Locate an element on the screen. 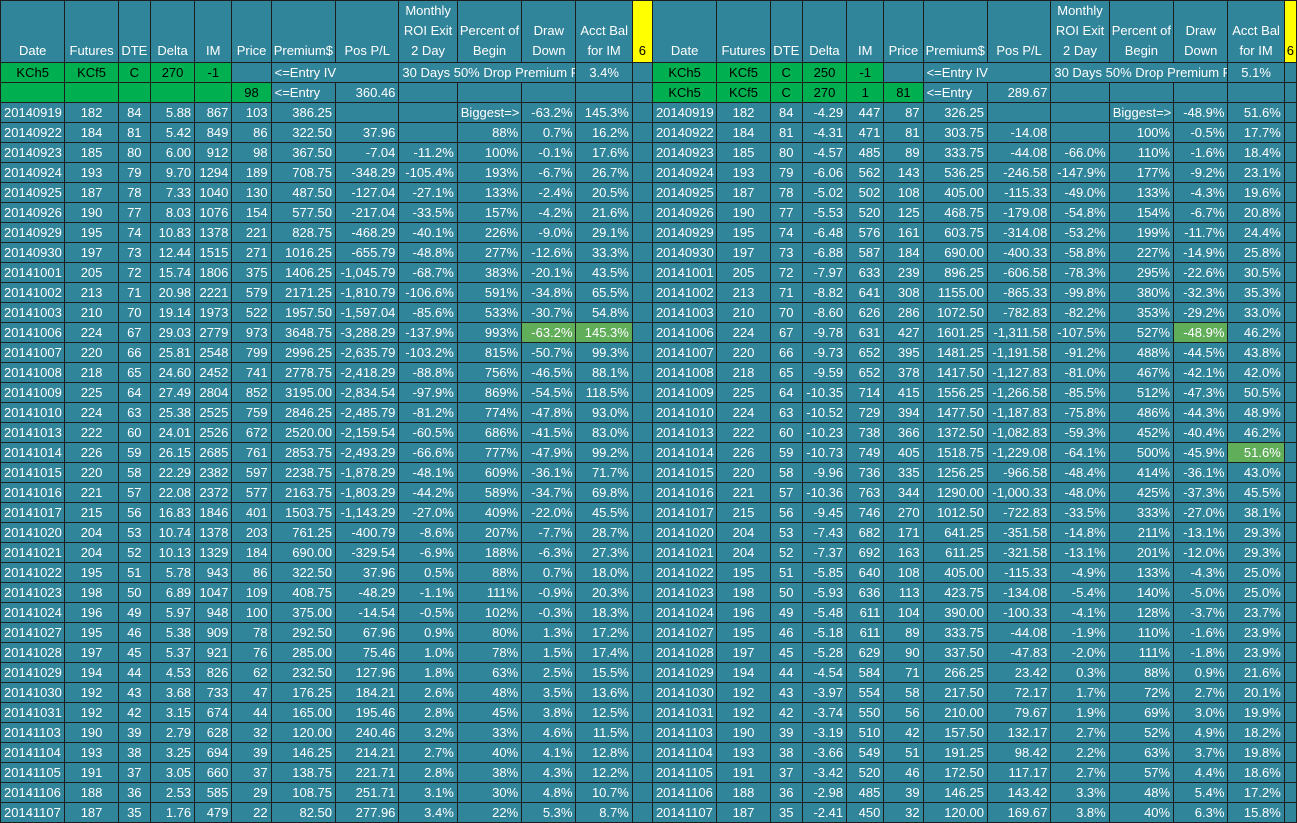 The width and height of the screenshot is (1297, 823). cell-dte-left: 80 is located at coordinates (134, 152).